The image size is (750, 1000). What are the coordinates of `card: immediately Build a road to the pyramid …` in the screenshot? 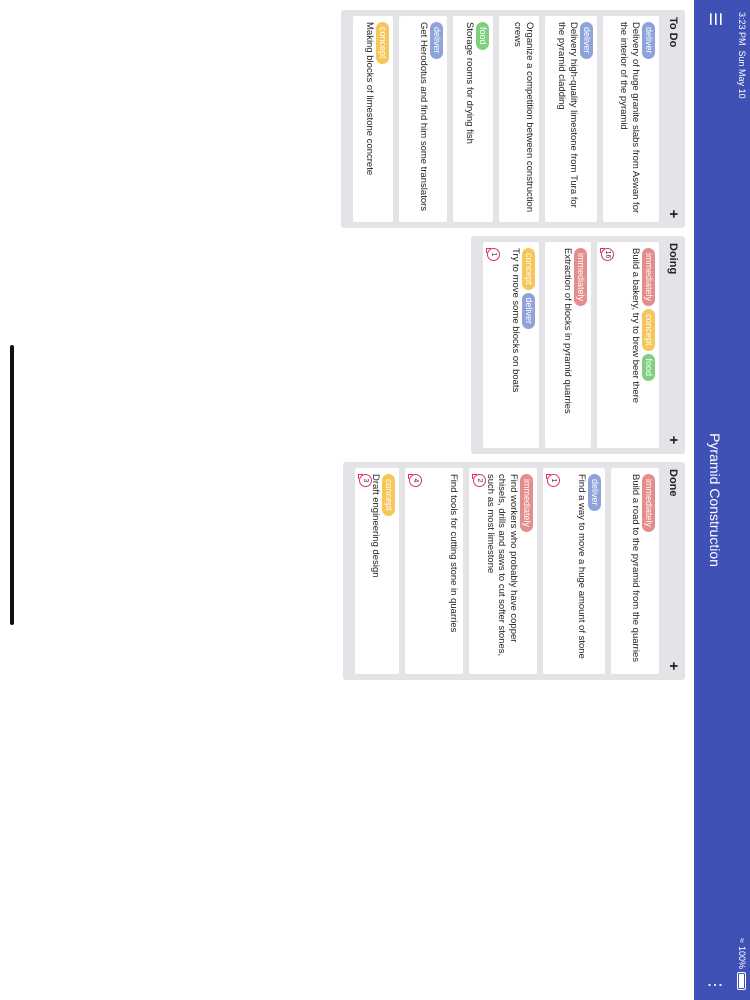 It's located at (635, 571).